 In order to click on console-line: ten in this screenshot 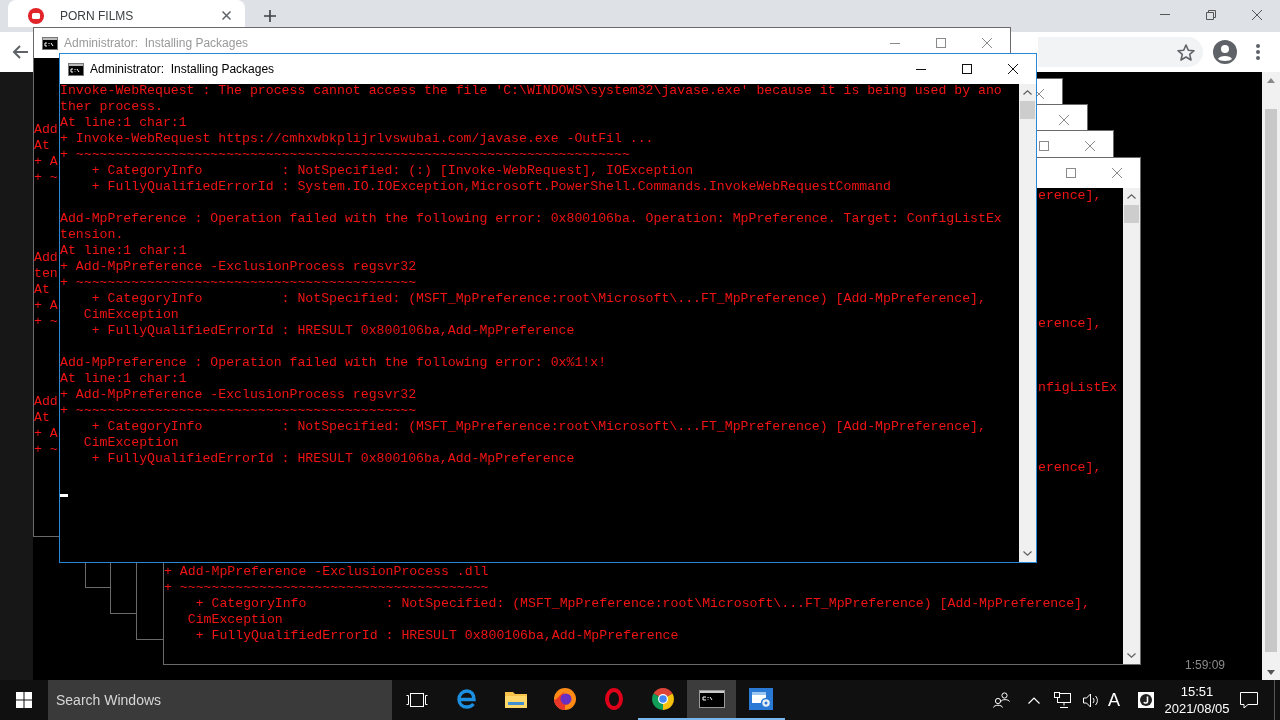, I will do `click(46, 274)`.